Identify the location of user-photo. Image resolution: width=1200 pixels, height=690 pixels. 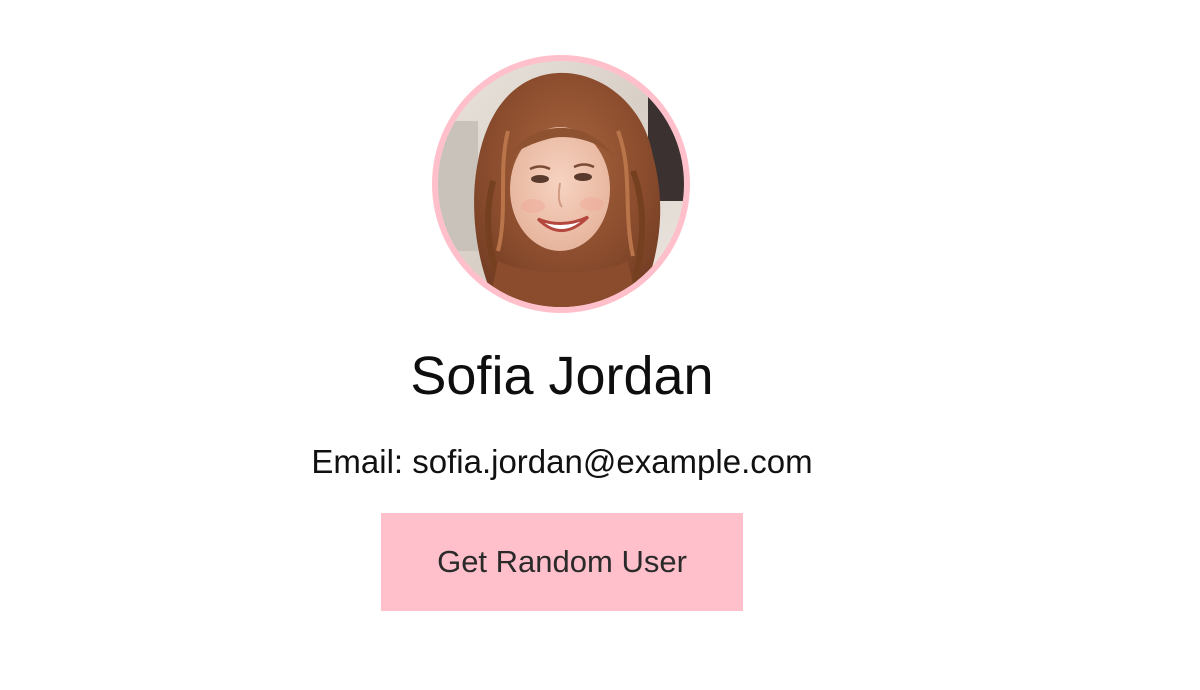
(561, 184).